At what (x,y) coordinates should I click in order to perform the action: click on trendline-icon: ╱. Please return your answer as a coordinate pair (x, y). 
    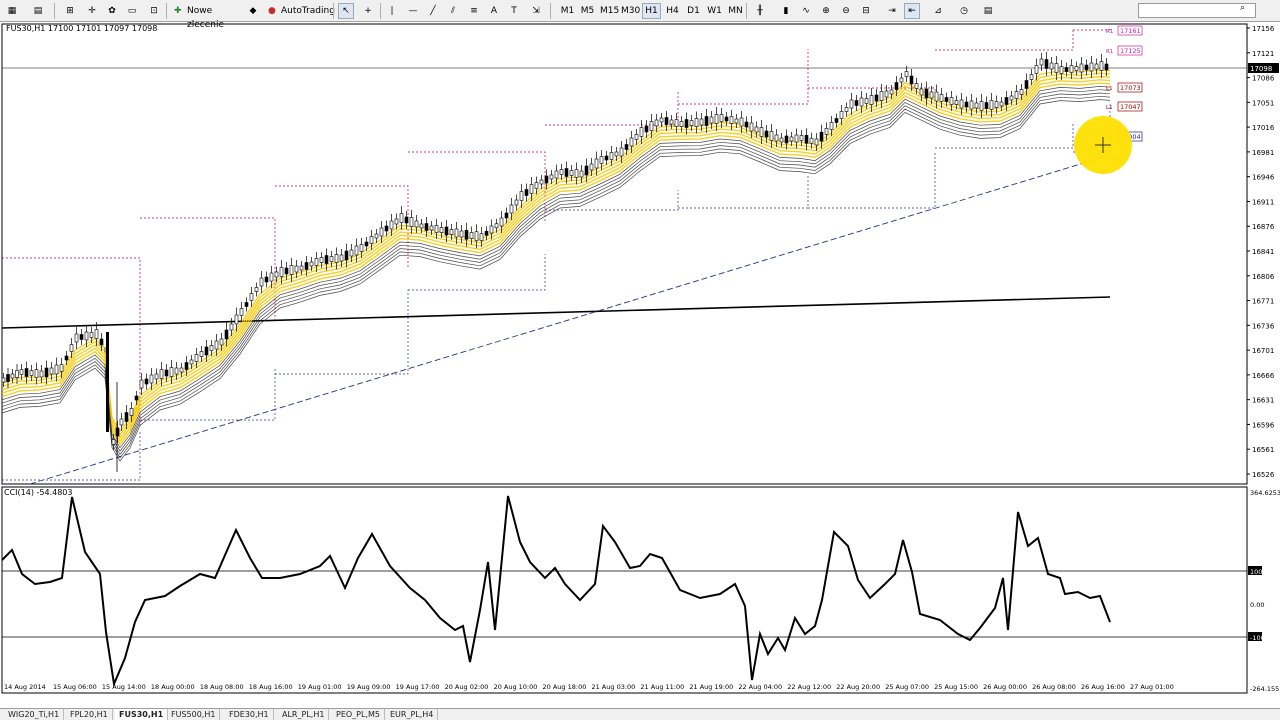
    Looking at the image, I should click on (433, 11).